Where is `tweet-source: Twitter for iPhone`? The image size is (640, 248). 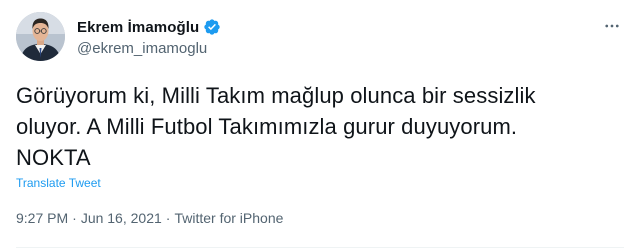 tweet-source: Twitter for iPhone is located at coordinates (228, 218).